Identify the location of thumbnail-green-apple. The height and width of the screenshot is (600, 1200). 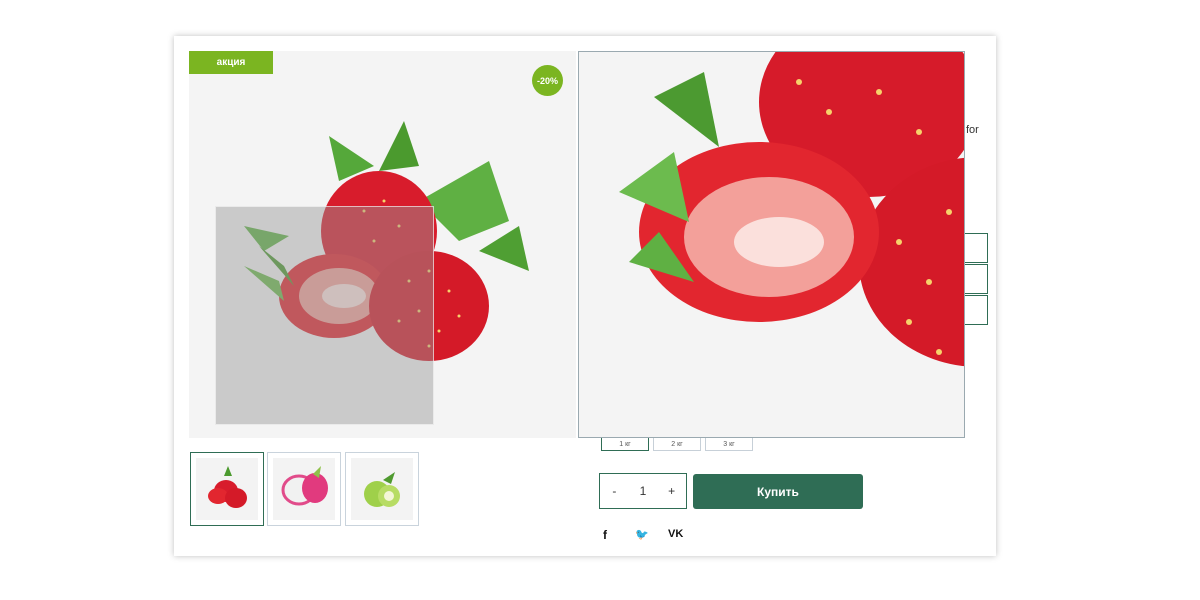
(382, 489).